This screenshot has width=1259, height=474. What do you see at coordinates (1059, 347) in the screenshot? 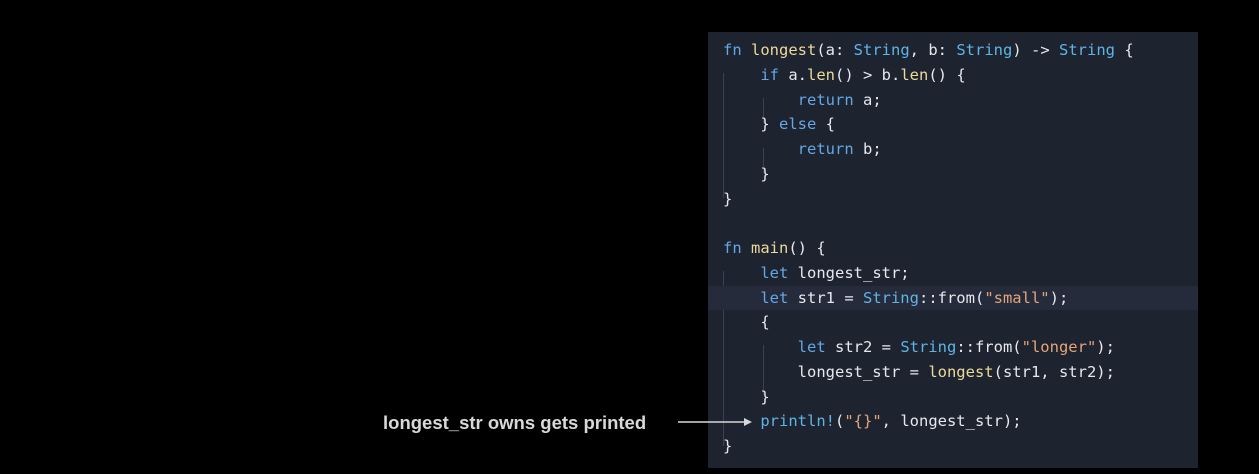
I see `code-token: "longer"` at bounding box center [1059, 347].